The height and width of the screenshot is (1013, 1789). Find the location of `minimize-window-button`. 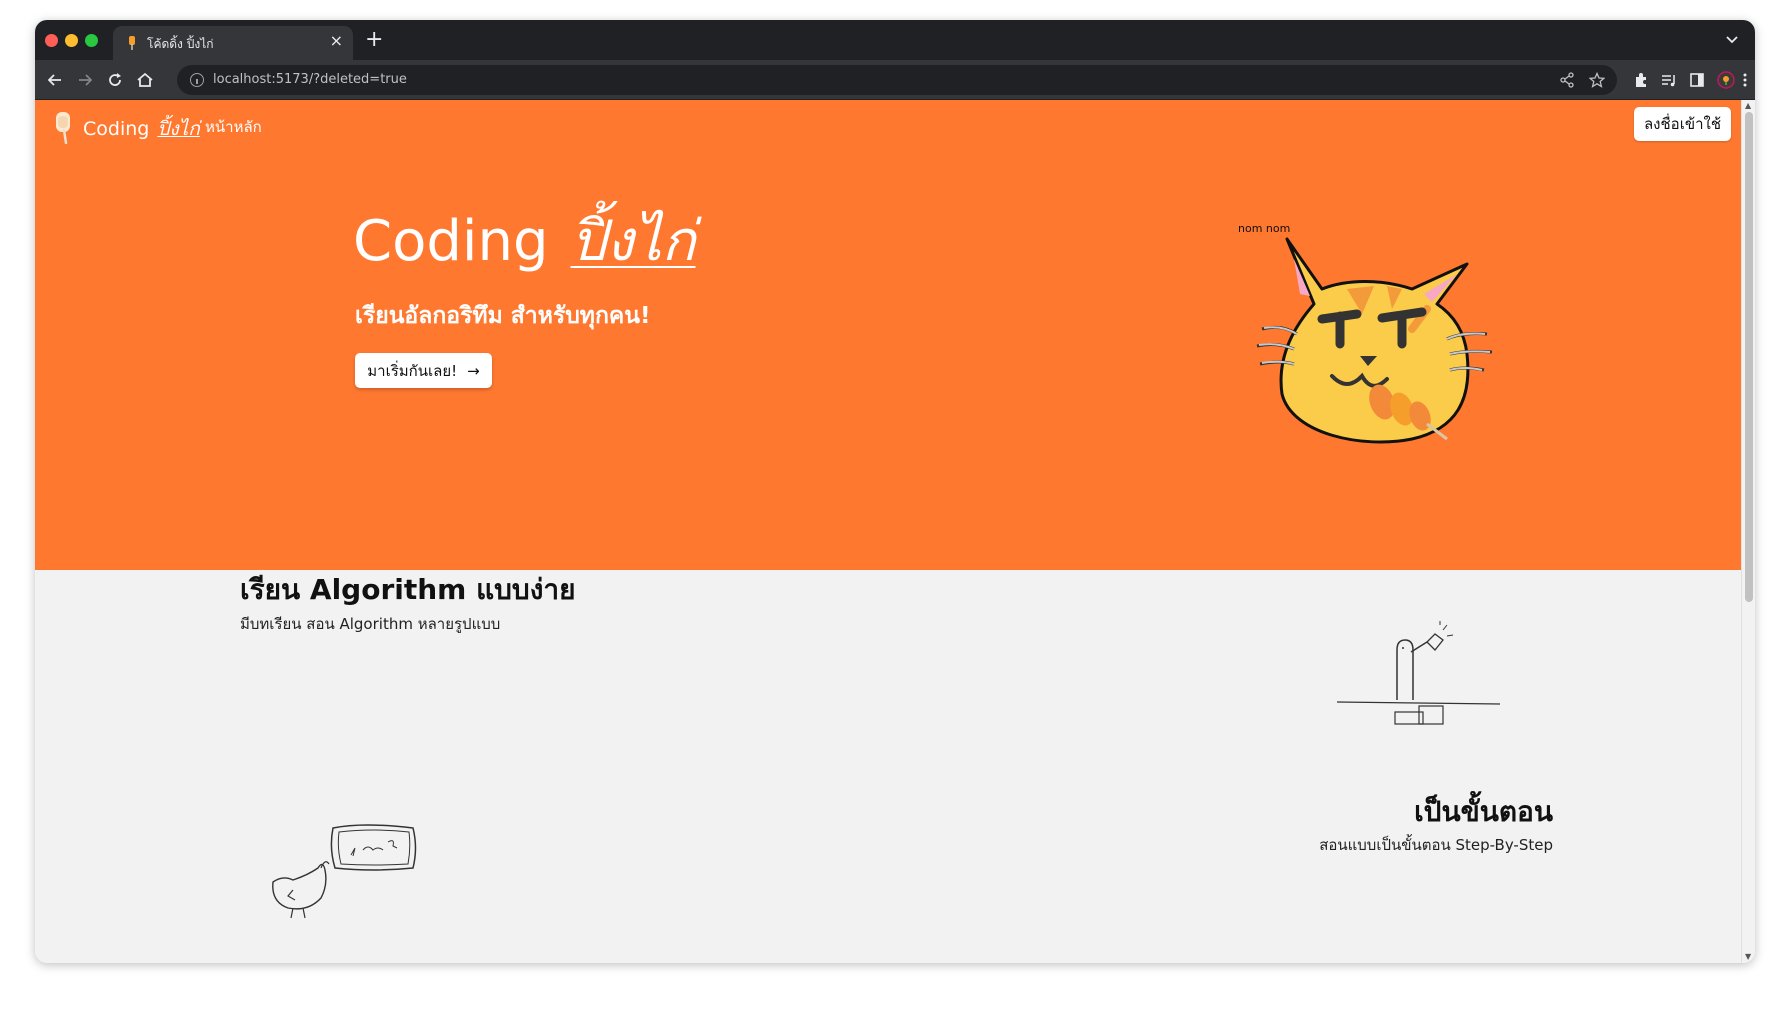

minimize-window-button is located at coordinates (71, 40).